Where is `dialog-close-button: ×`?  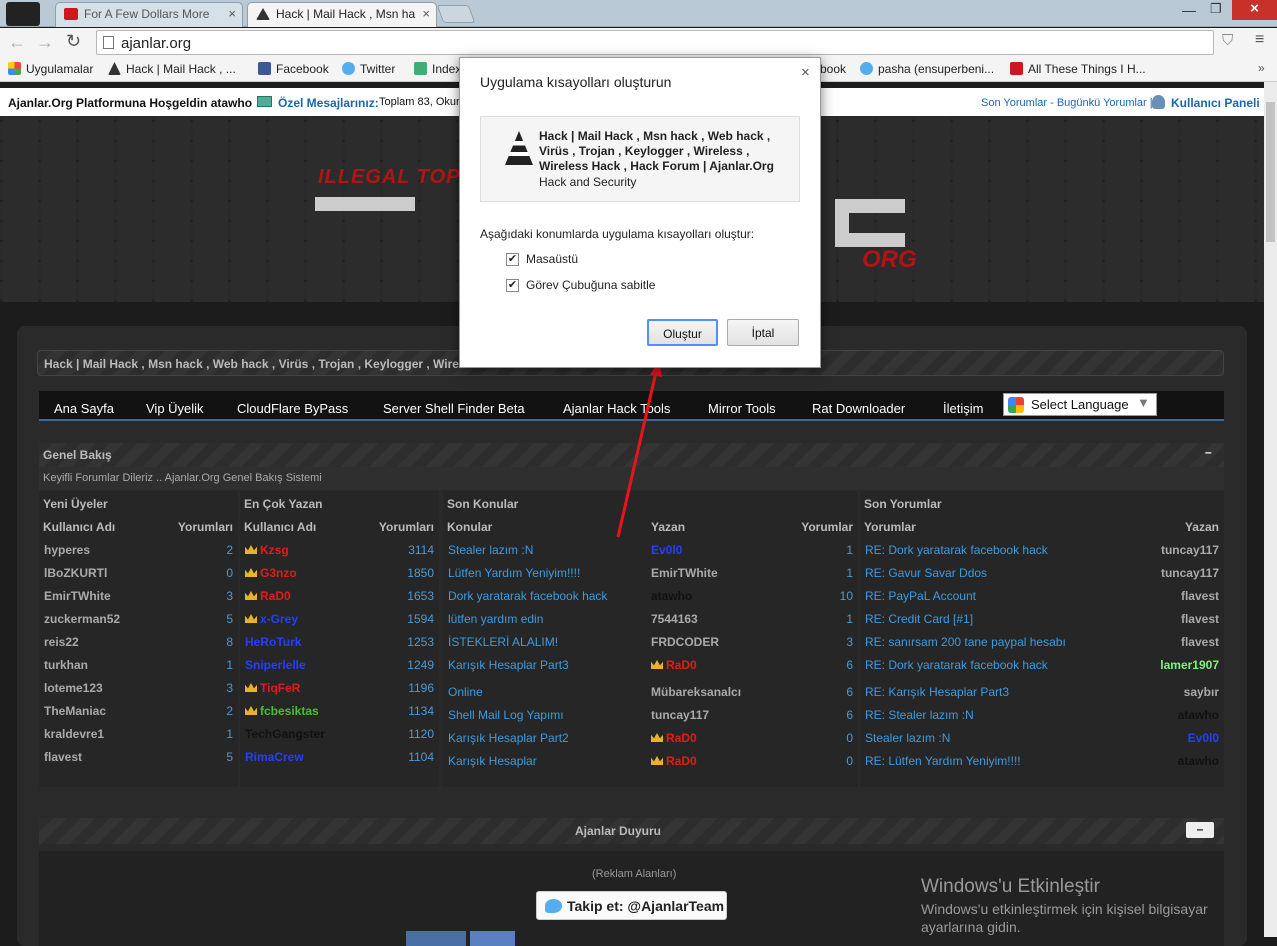 dialog-close-button: × is located at coordinates (805, 72).